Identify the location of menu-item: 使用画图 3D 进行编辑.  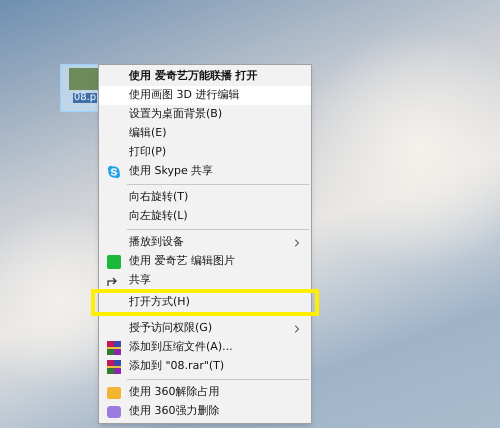
(205, 95).